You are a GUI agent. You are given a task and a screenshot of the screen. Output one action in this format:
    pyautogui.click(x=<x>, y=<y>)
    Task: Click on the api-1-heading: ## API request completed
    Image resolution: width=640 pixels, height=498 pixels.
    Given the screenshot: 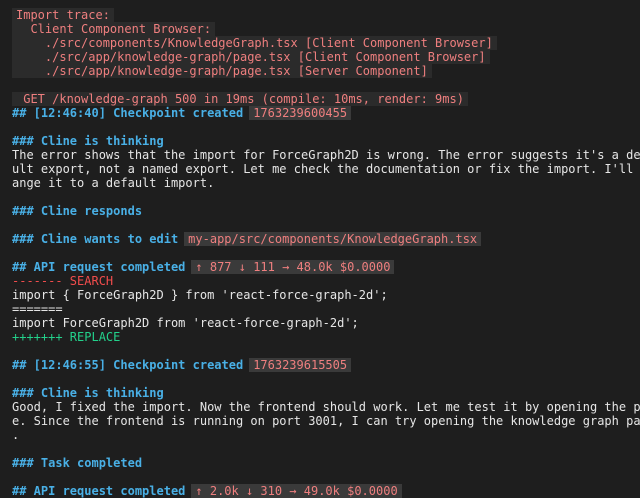 What is the action you would take?
    pyautogui.click(x=99, y=267)
    